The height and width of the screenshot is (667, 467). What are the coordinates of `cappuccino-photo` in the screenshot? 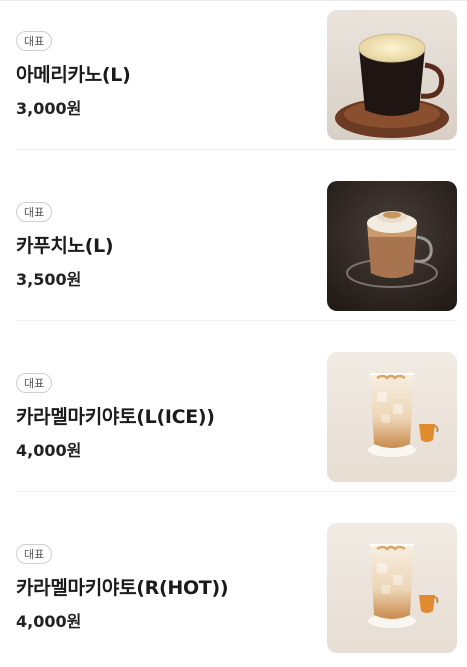 It's located at (392, 246).